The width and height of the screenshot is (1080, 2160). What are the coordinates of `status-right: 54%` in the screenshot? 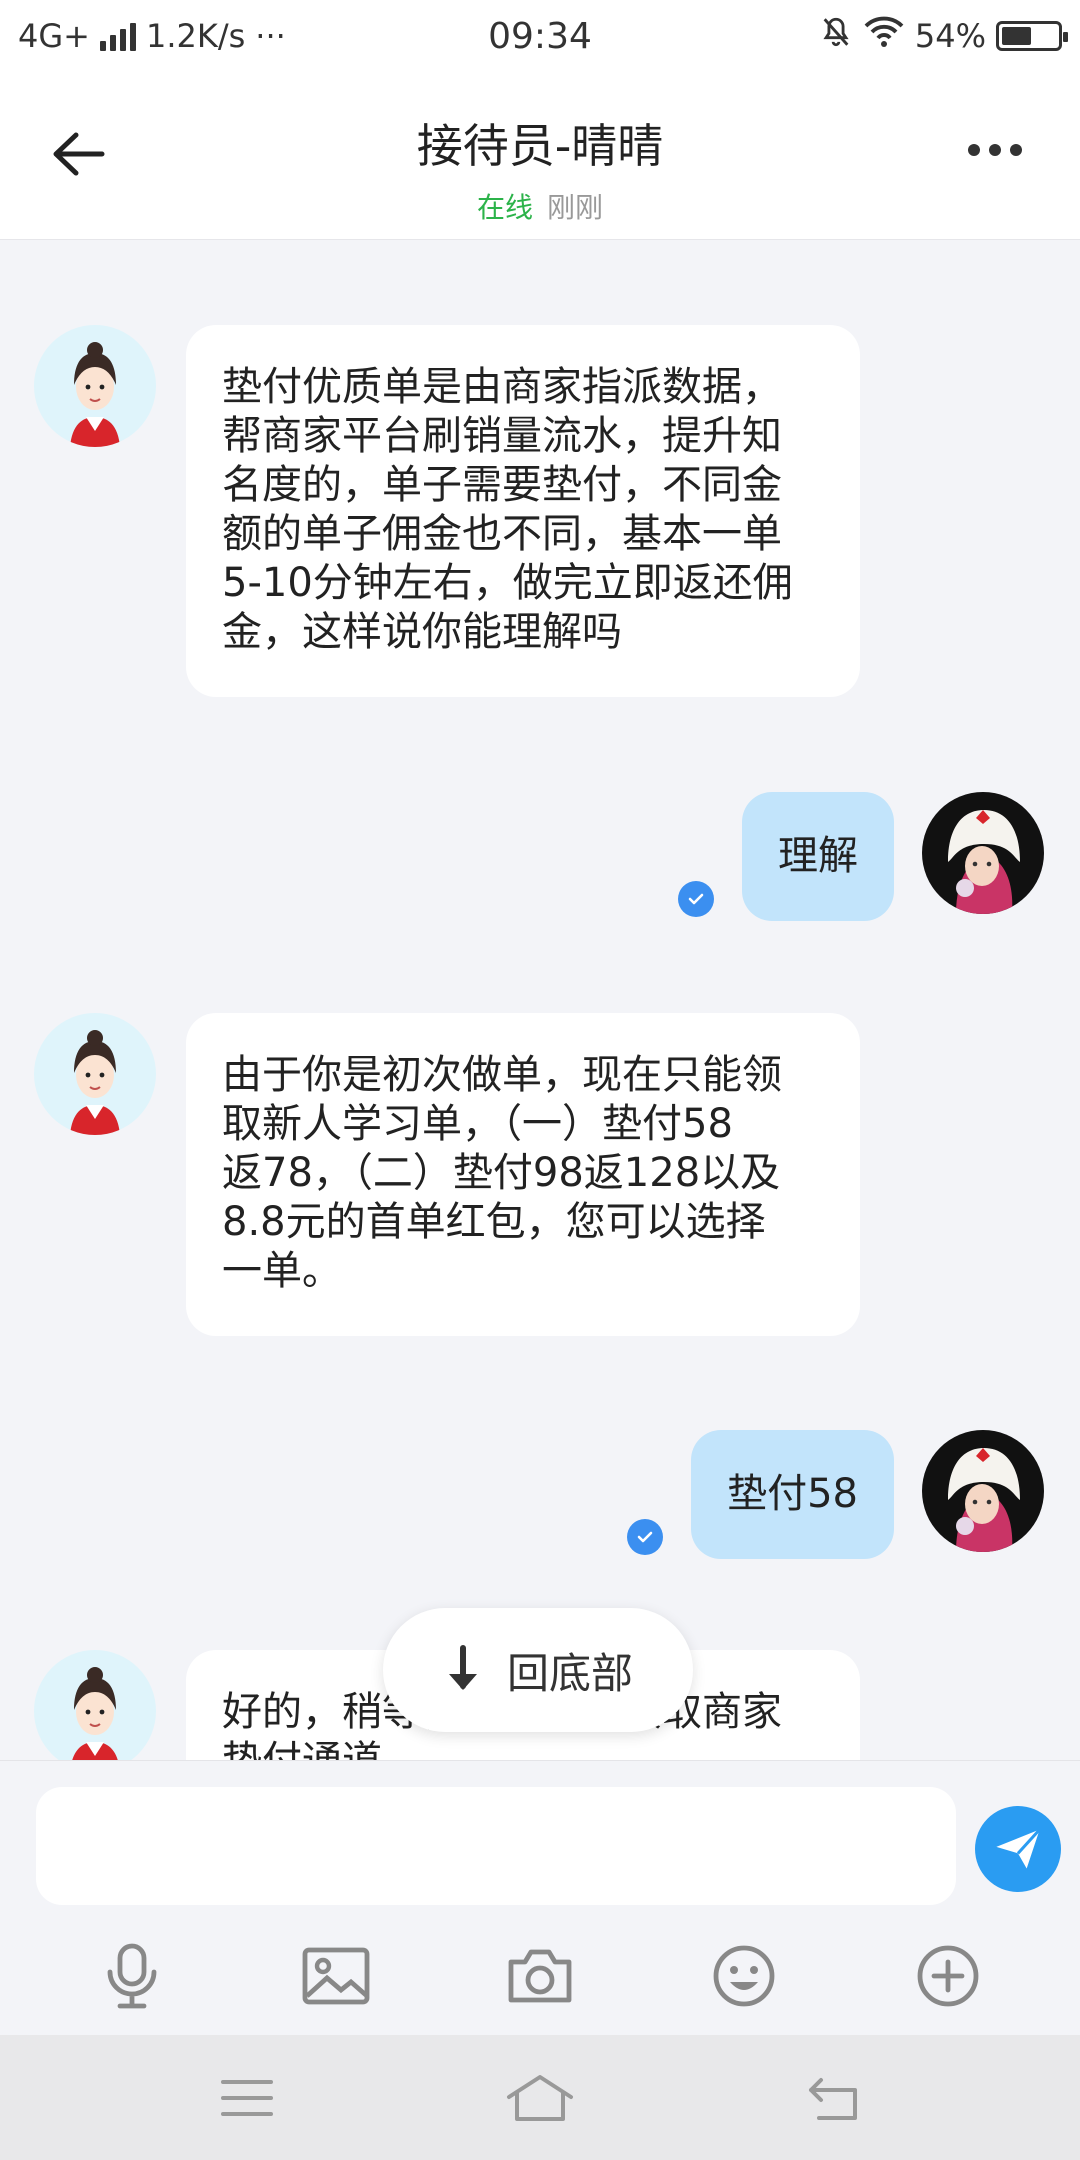 It's located at (943, 36).